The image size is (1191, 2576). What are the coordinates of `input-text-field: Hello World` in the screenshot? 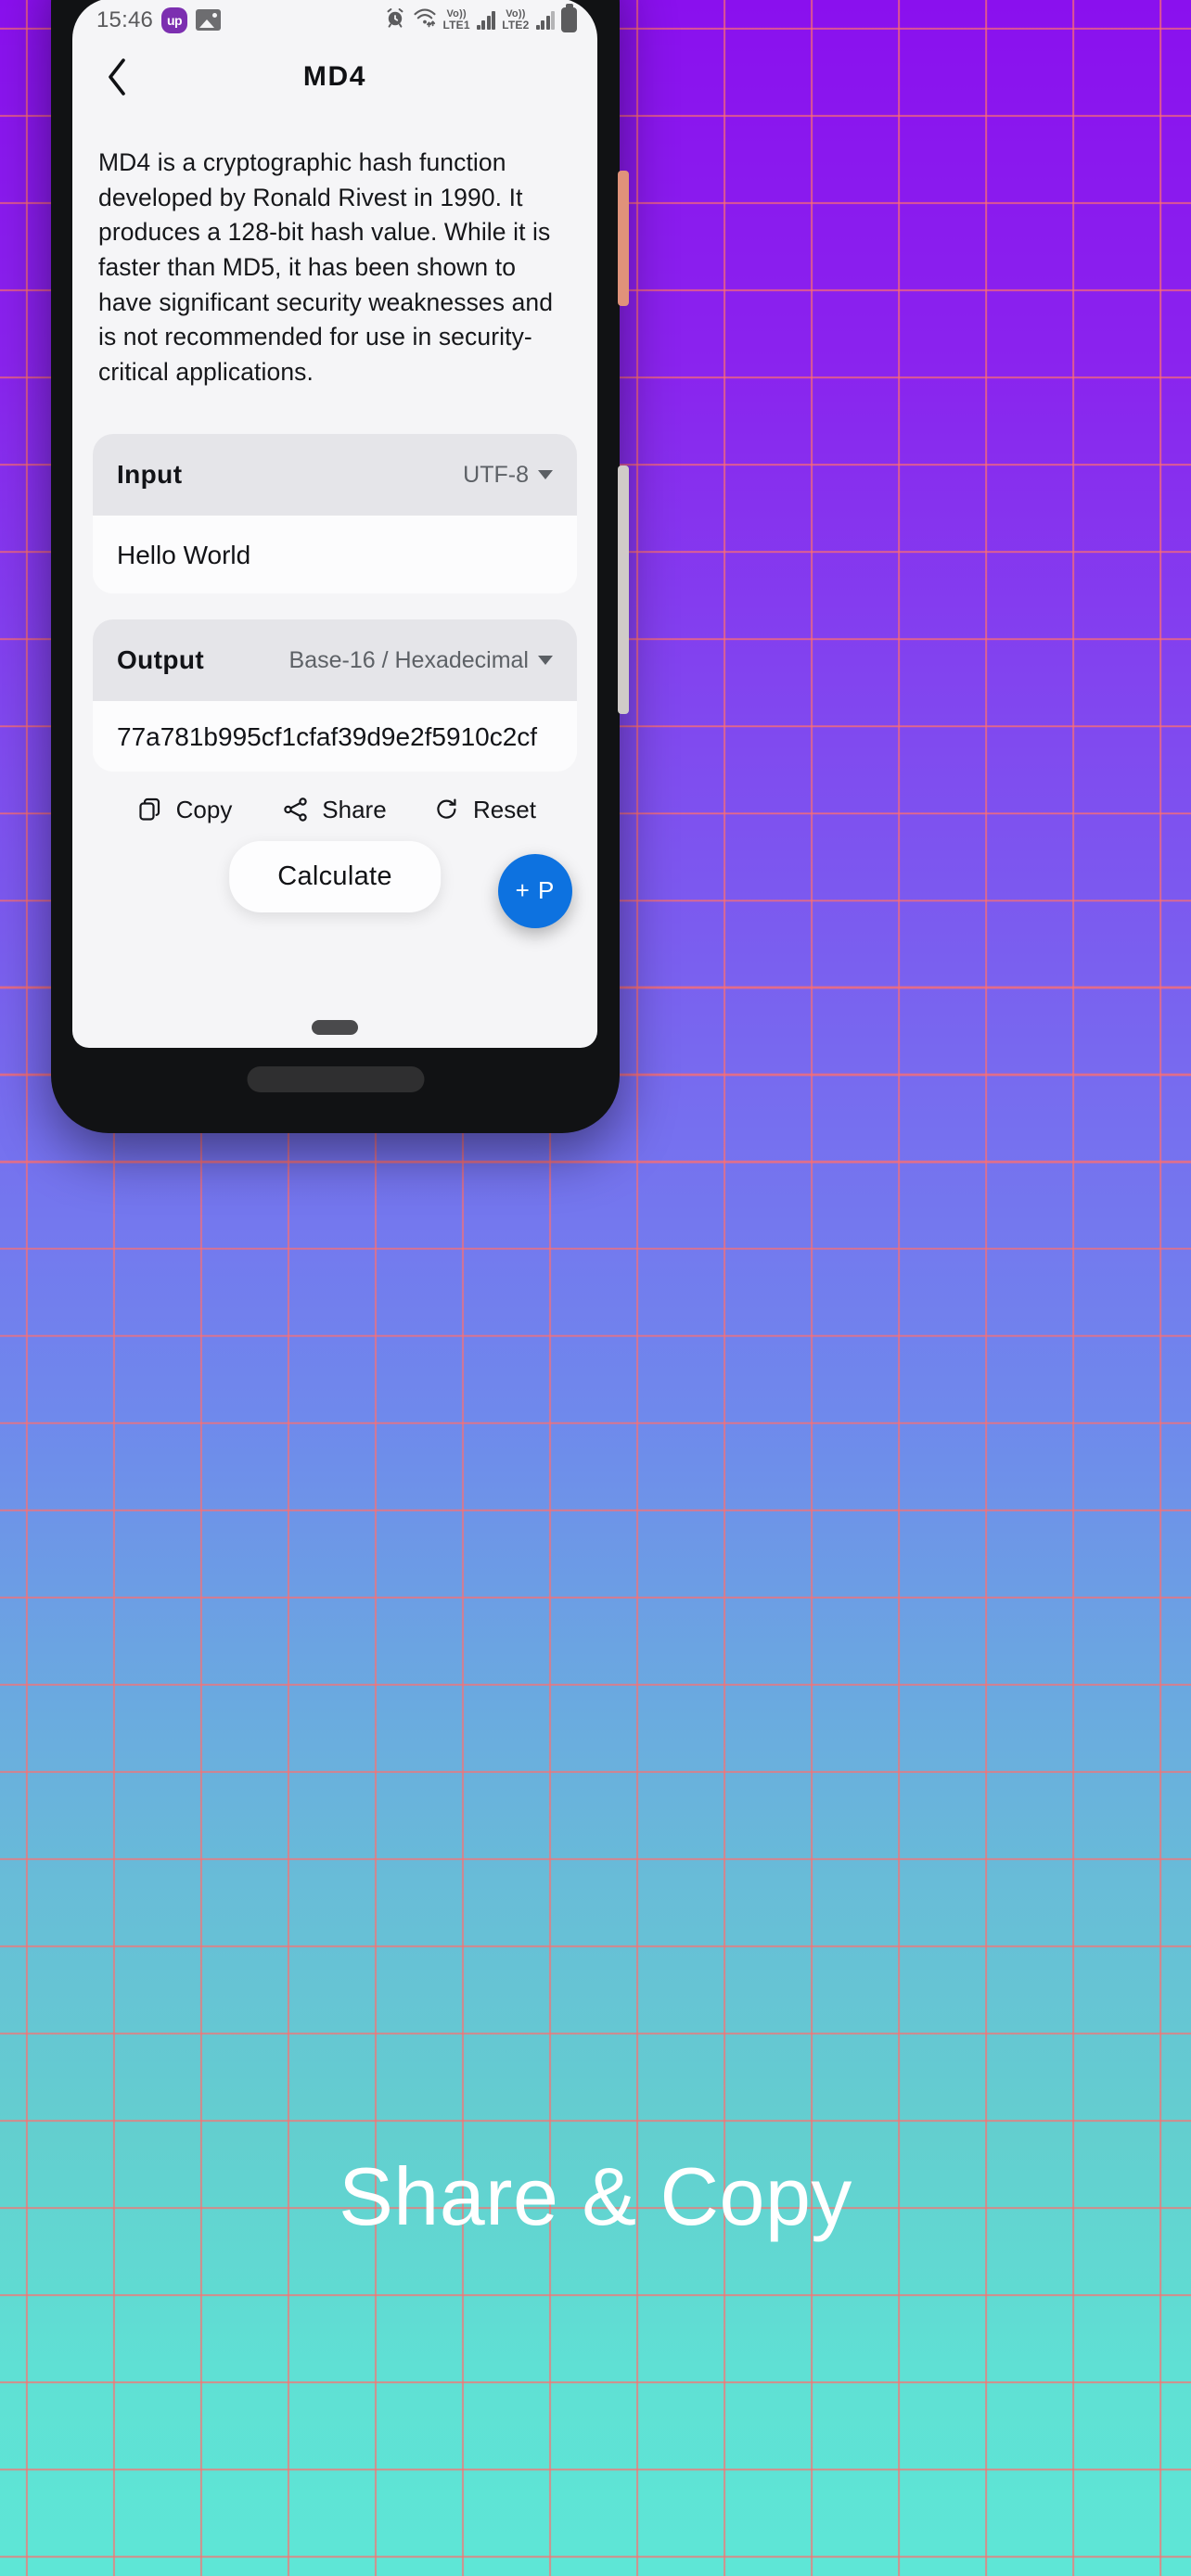 It's located at (335, 555).